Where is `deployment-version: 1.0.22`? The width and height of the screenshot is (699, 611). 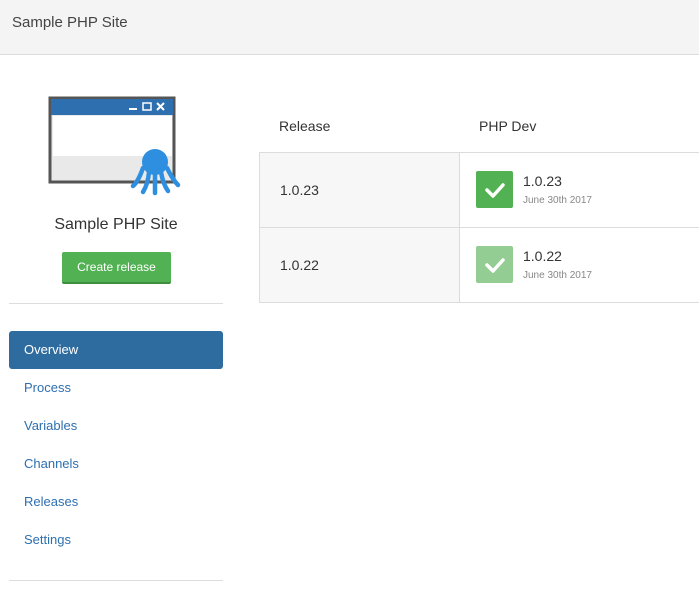 deployment-version: 1.0.22 is located at coordinates (542, 256).